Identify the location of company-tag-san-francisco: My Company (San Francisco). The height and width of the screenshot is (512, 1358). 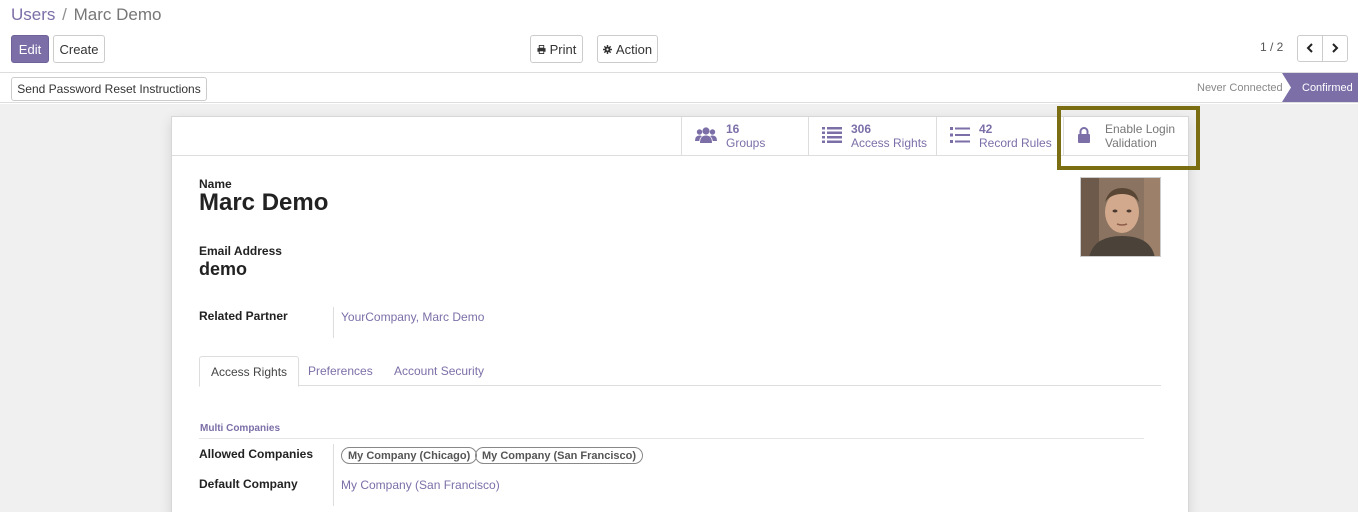
(559, 455).